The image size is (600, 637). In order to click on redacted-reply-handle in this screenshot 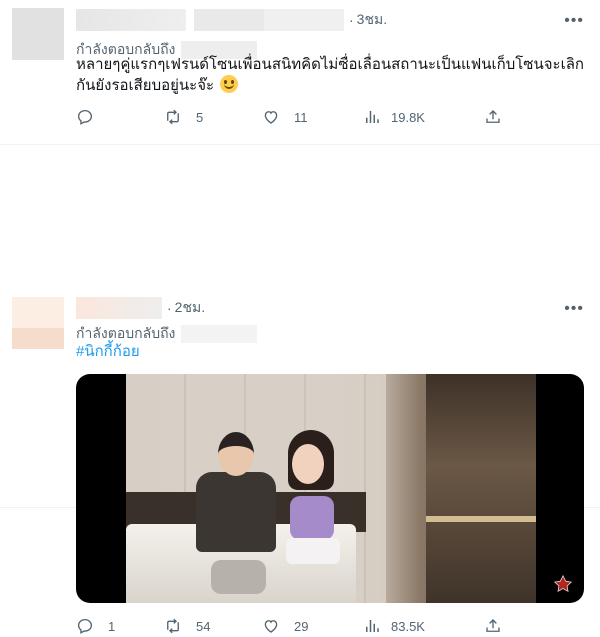, I will do `click(219, 334)`.